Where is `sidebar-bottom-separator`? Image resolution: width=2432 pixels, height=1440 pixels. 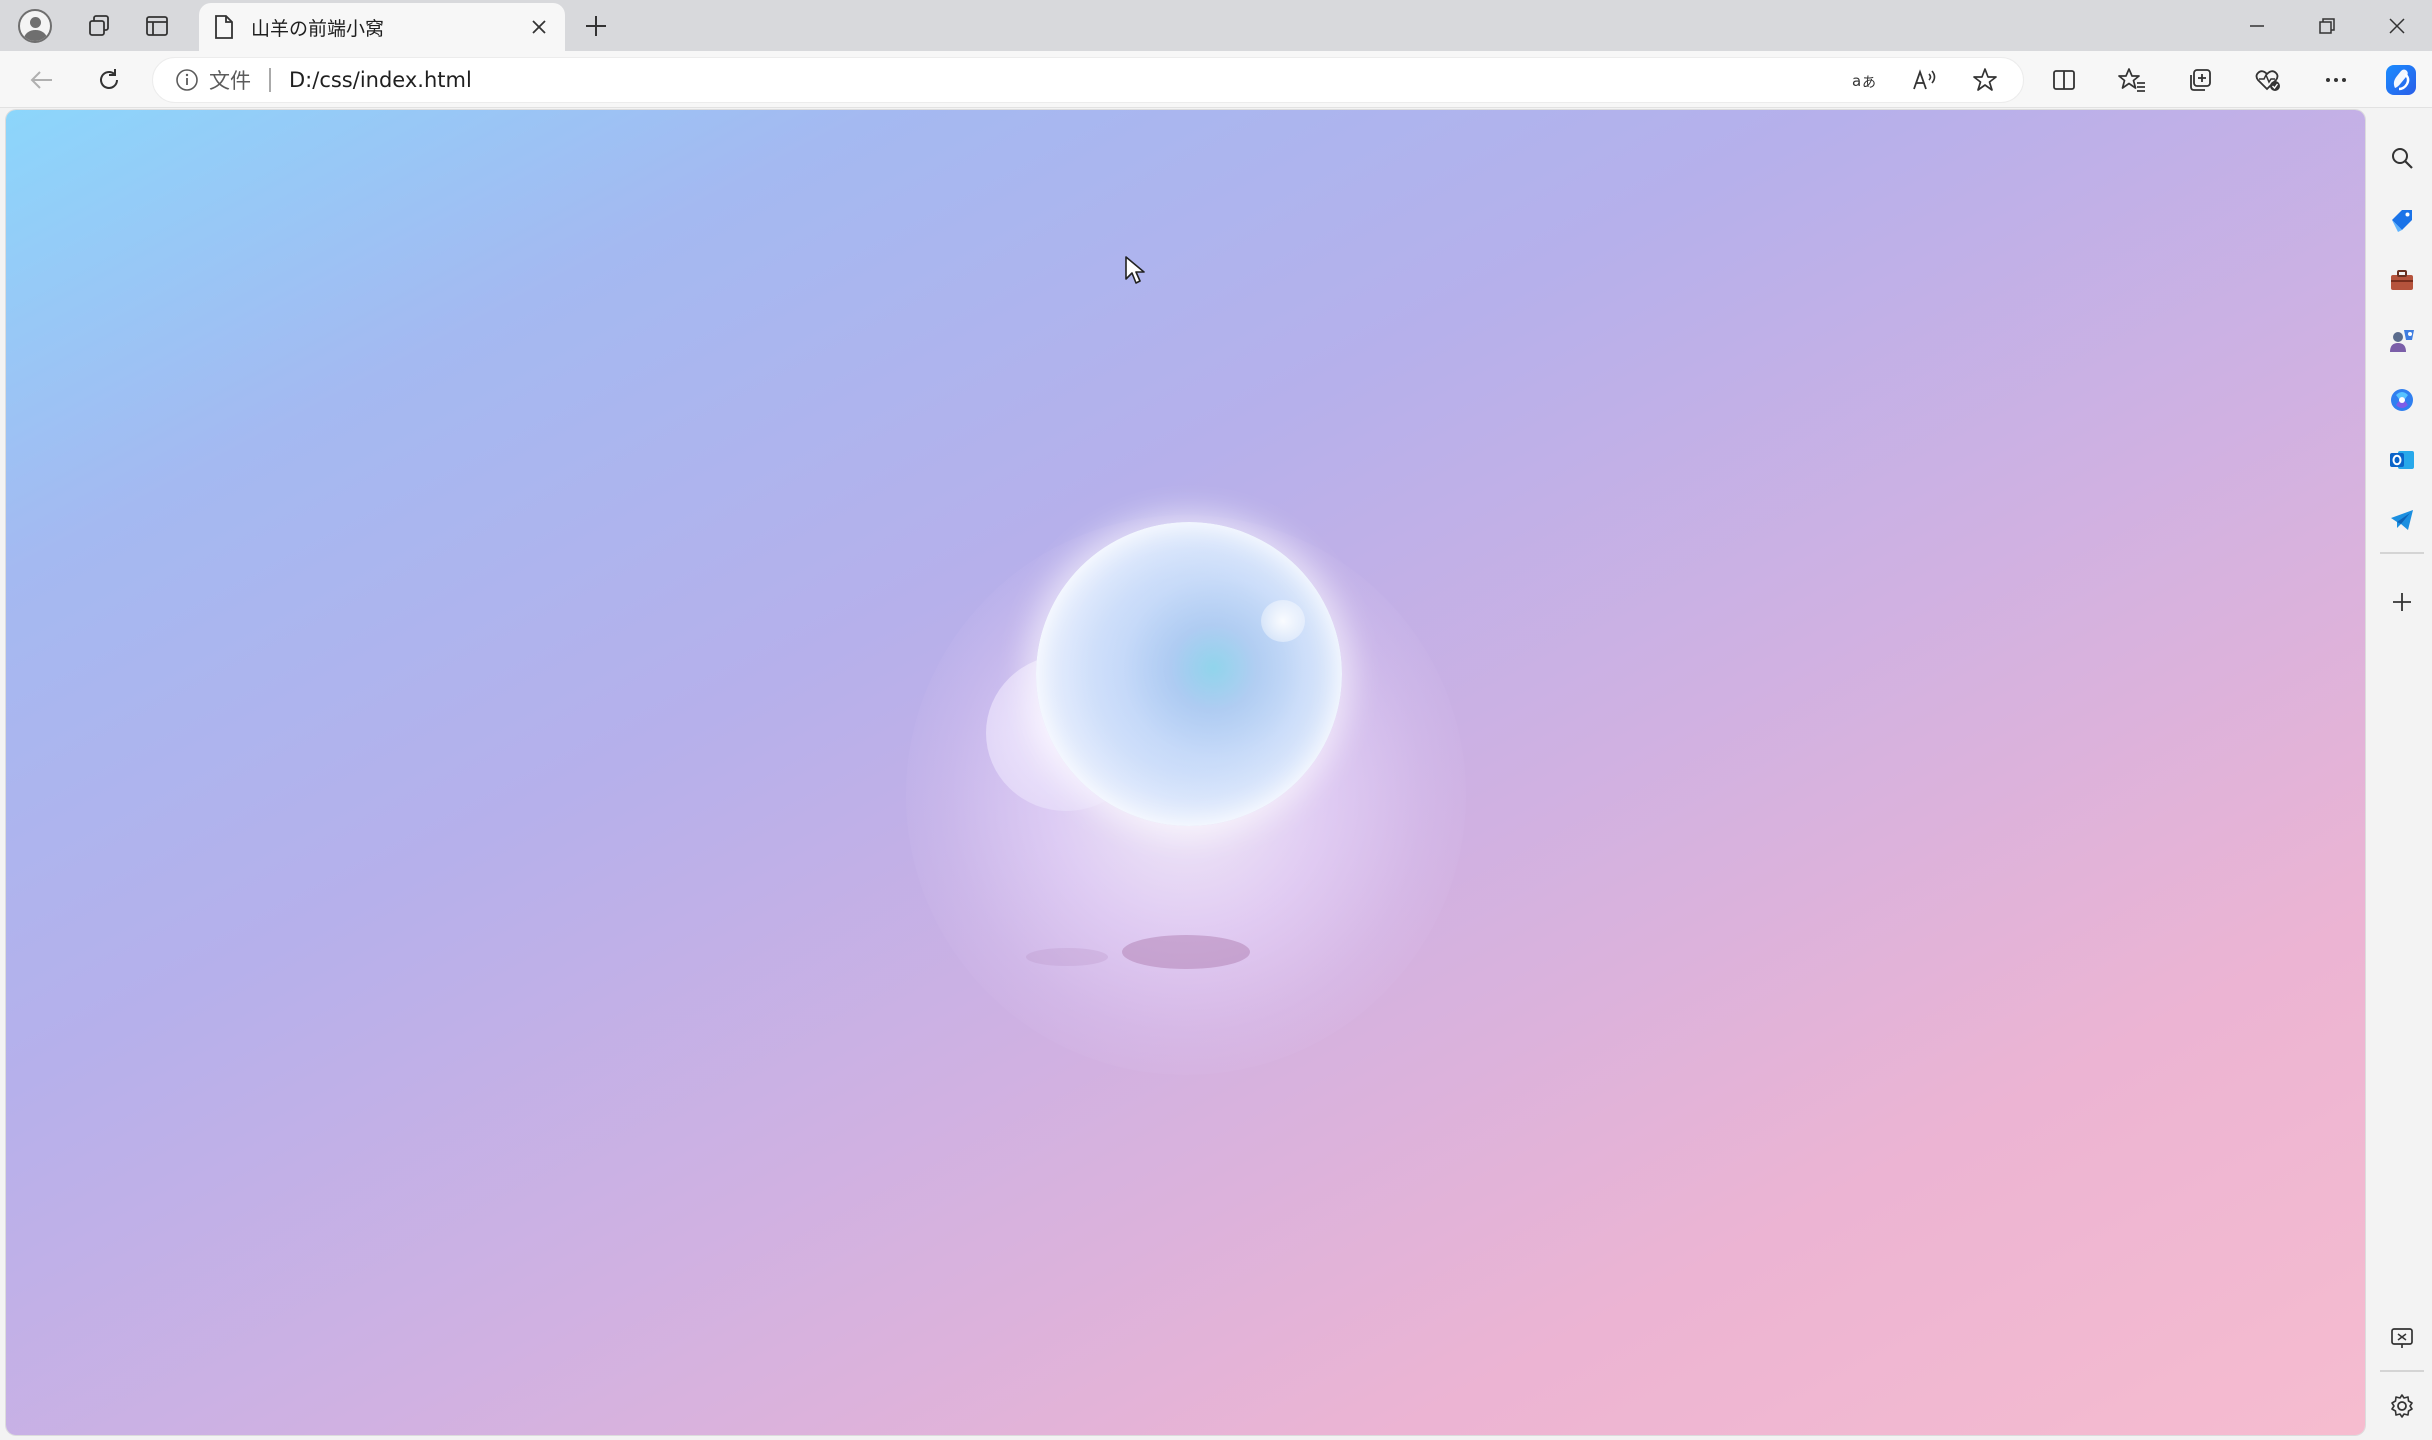 sidebar-bottom-separator is located at coordinates (2402, 1371).